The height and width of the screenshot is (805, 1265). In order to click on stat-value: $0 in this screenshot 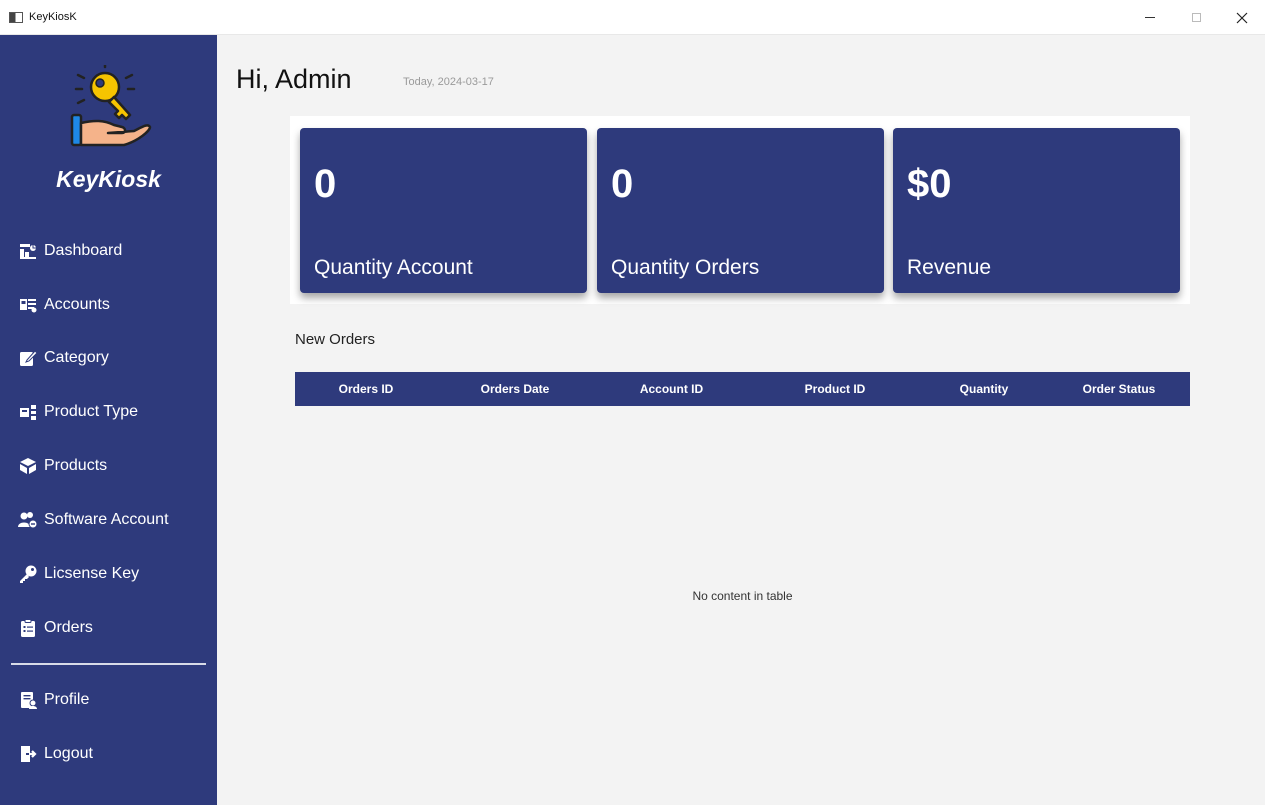, I will do `click(929, 184)`.